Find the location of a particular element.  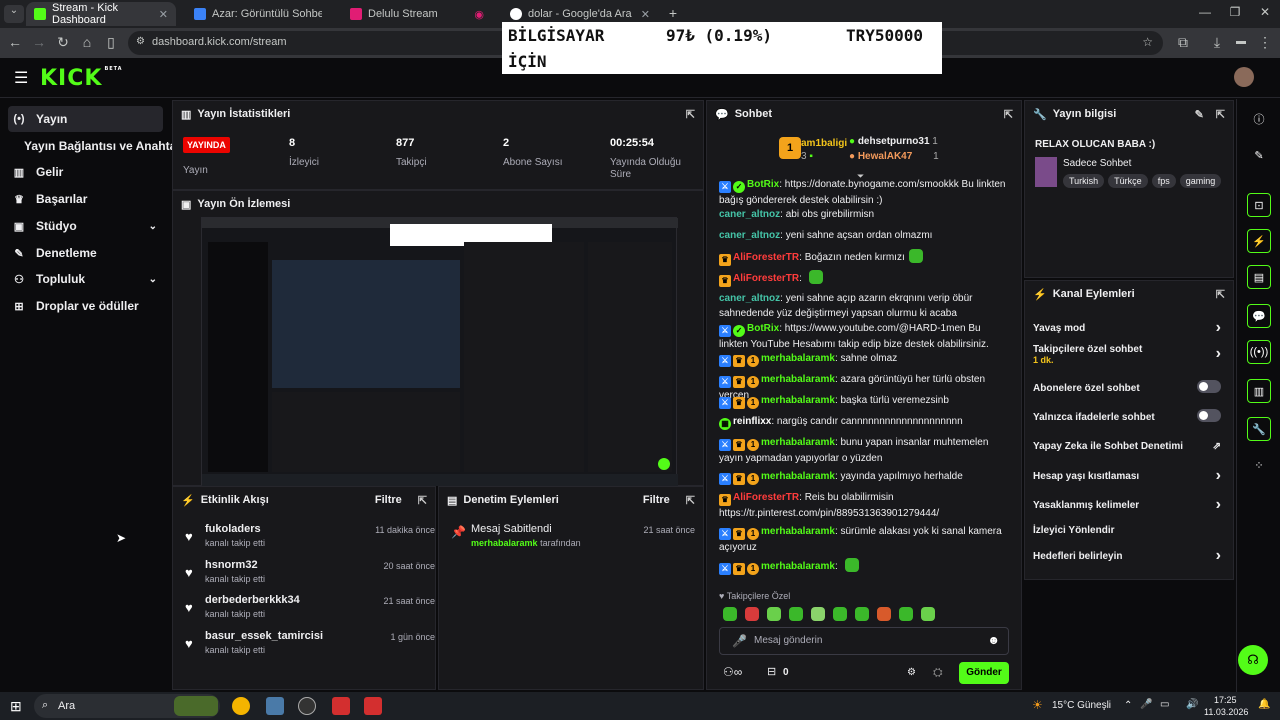

tag-chip: gaming is located at coordinates (1200, 181).